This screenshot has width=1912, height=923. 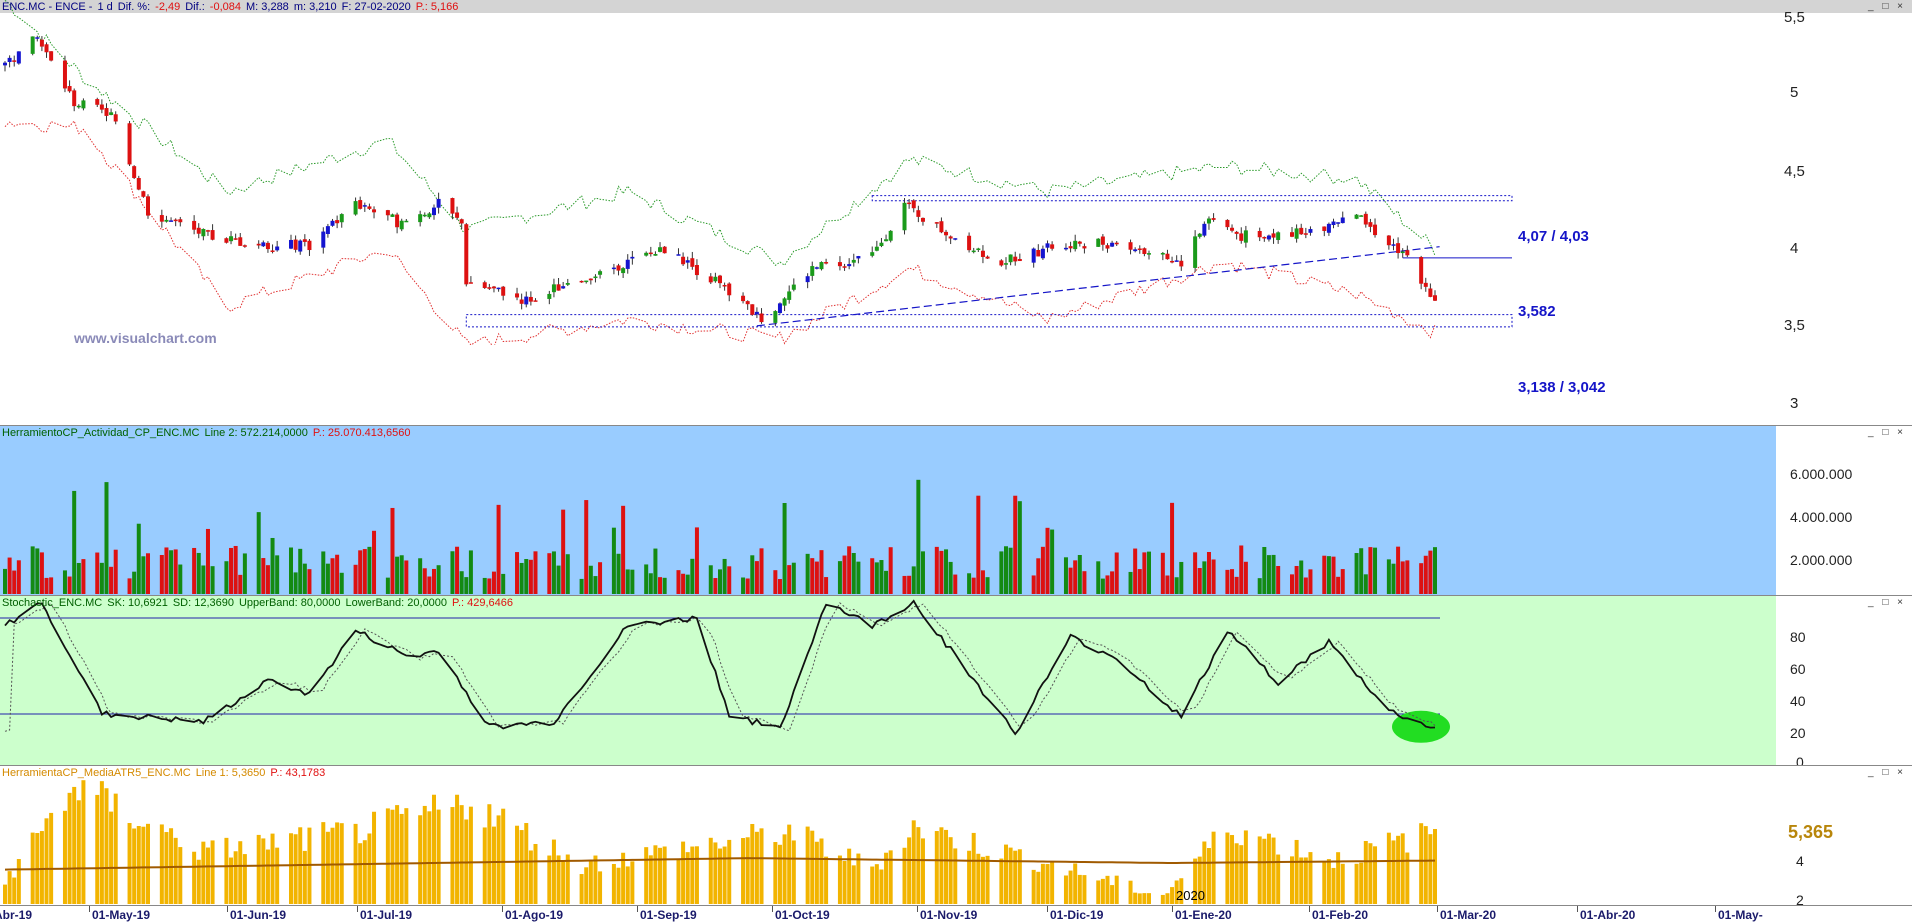 I want to click on atr-window-buttons: _ □ ×, so click(x=1887, y=772).